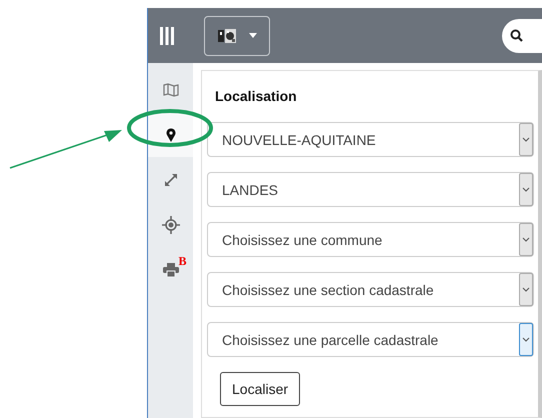  What do you see at coordinates (299, 140) in the screenshot?
I see `select-value: NOUVELLE-AQUITAINE` at bounding box center [299, 140].